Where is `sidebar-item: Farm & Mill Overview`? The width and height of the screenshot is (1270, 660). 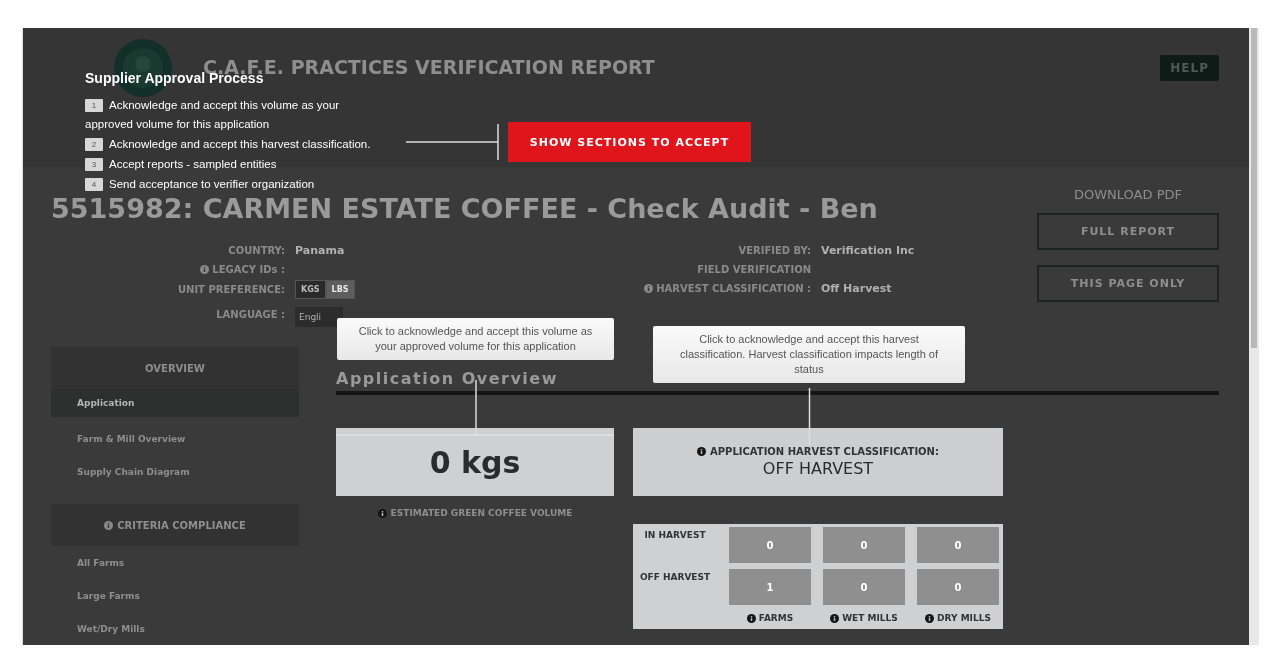
sidebar-item: Farm & Mill Overview is located at coordinates (175, 438).